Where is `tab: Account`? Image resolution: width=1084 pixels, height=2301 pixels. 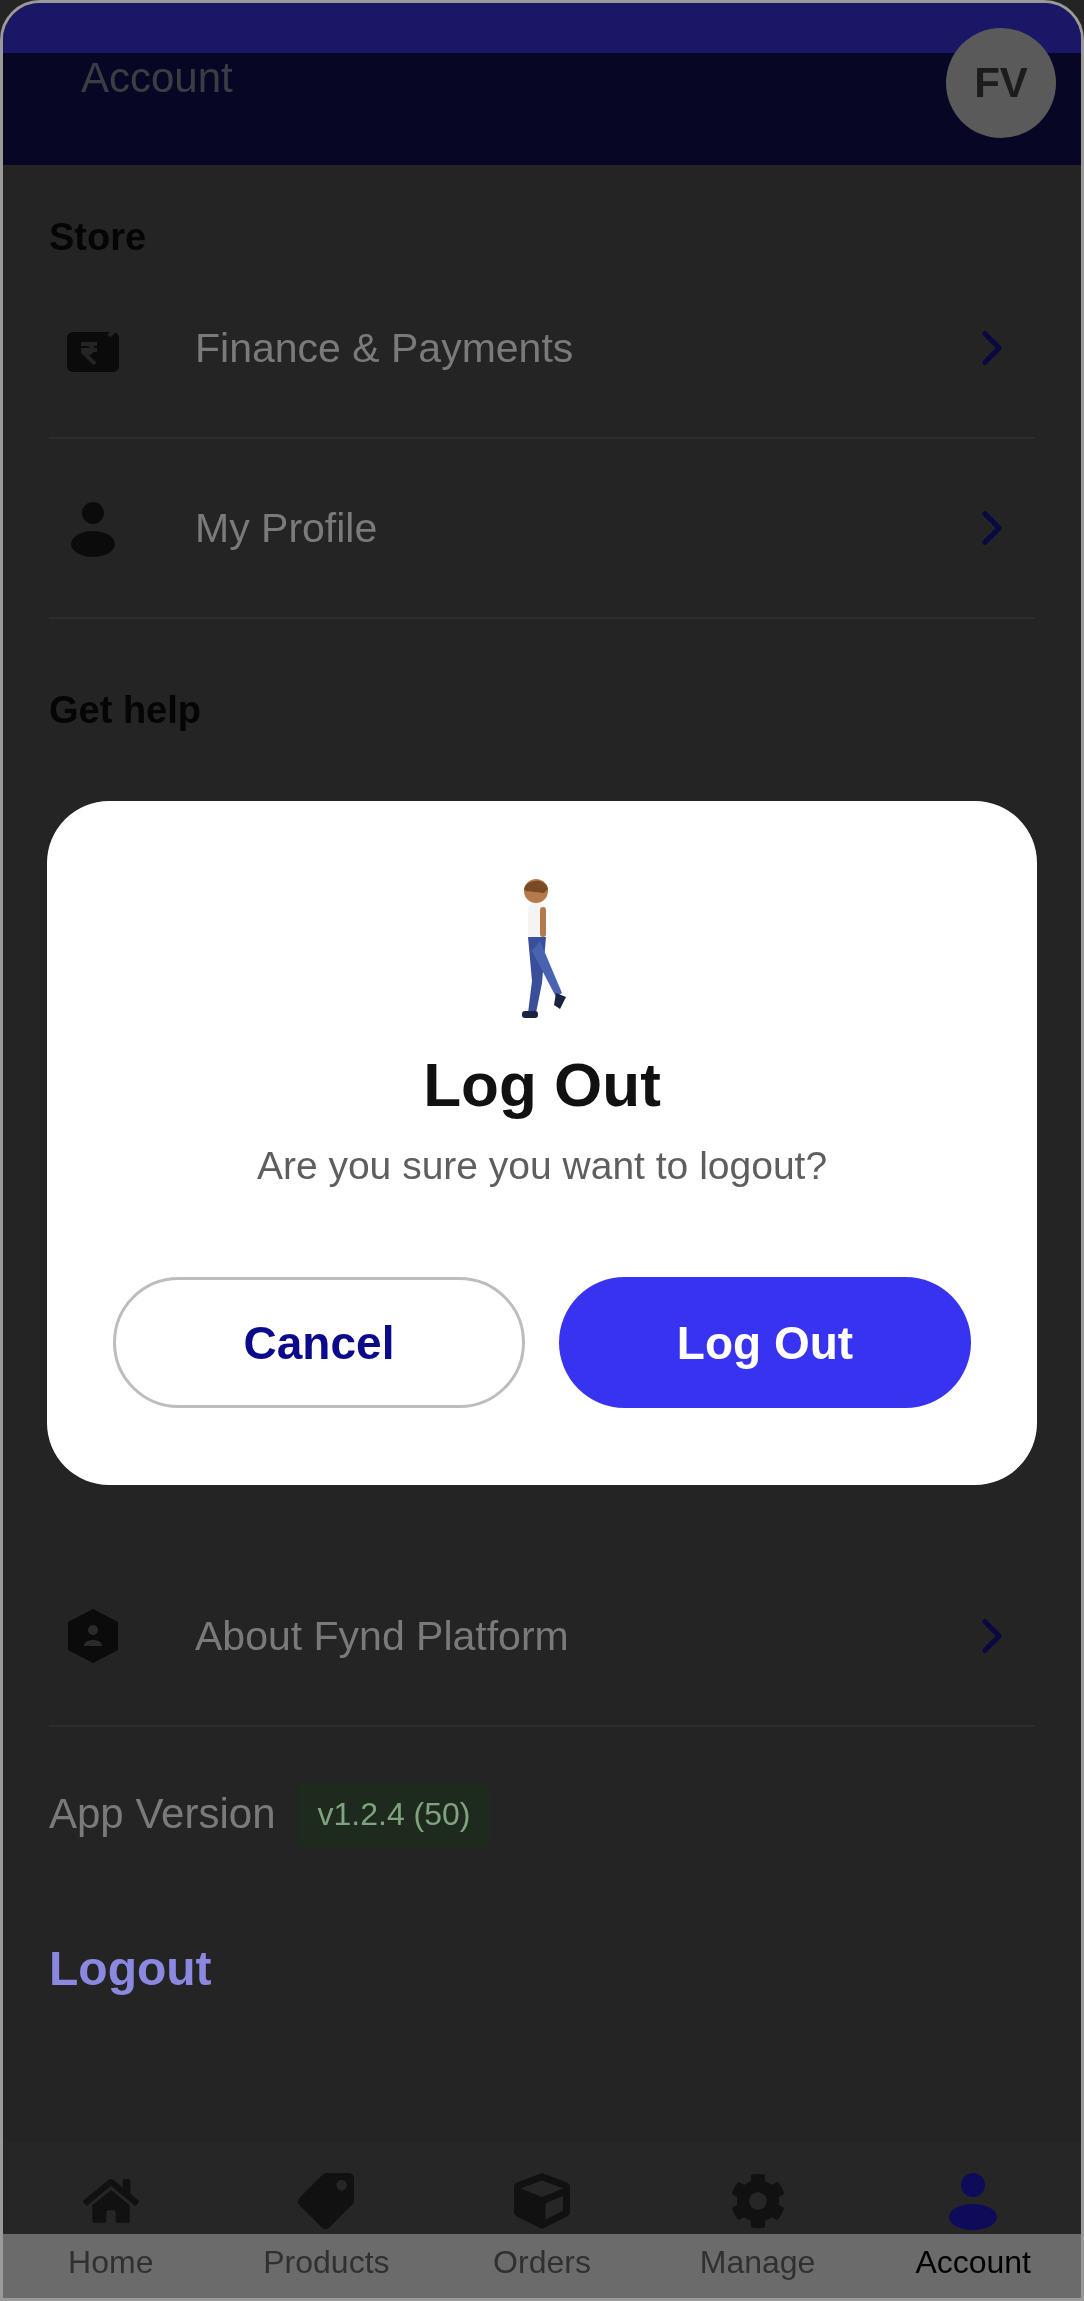 tab: Account is located at coordinates (973, 2220).